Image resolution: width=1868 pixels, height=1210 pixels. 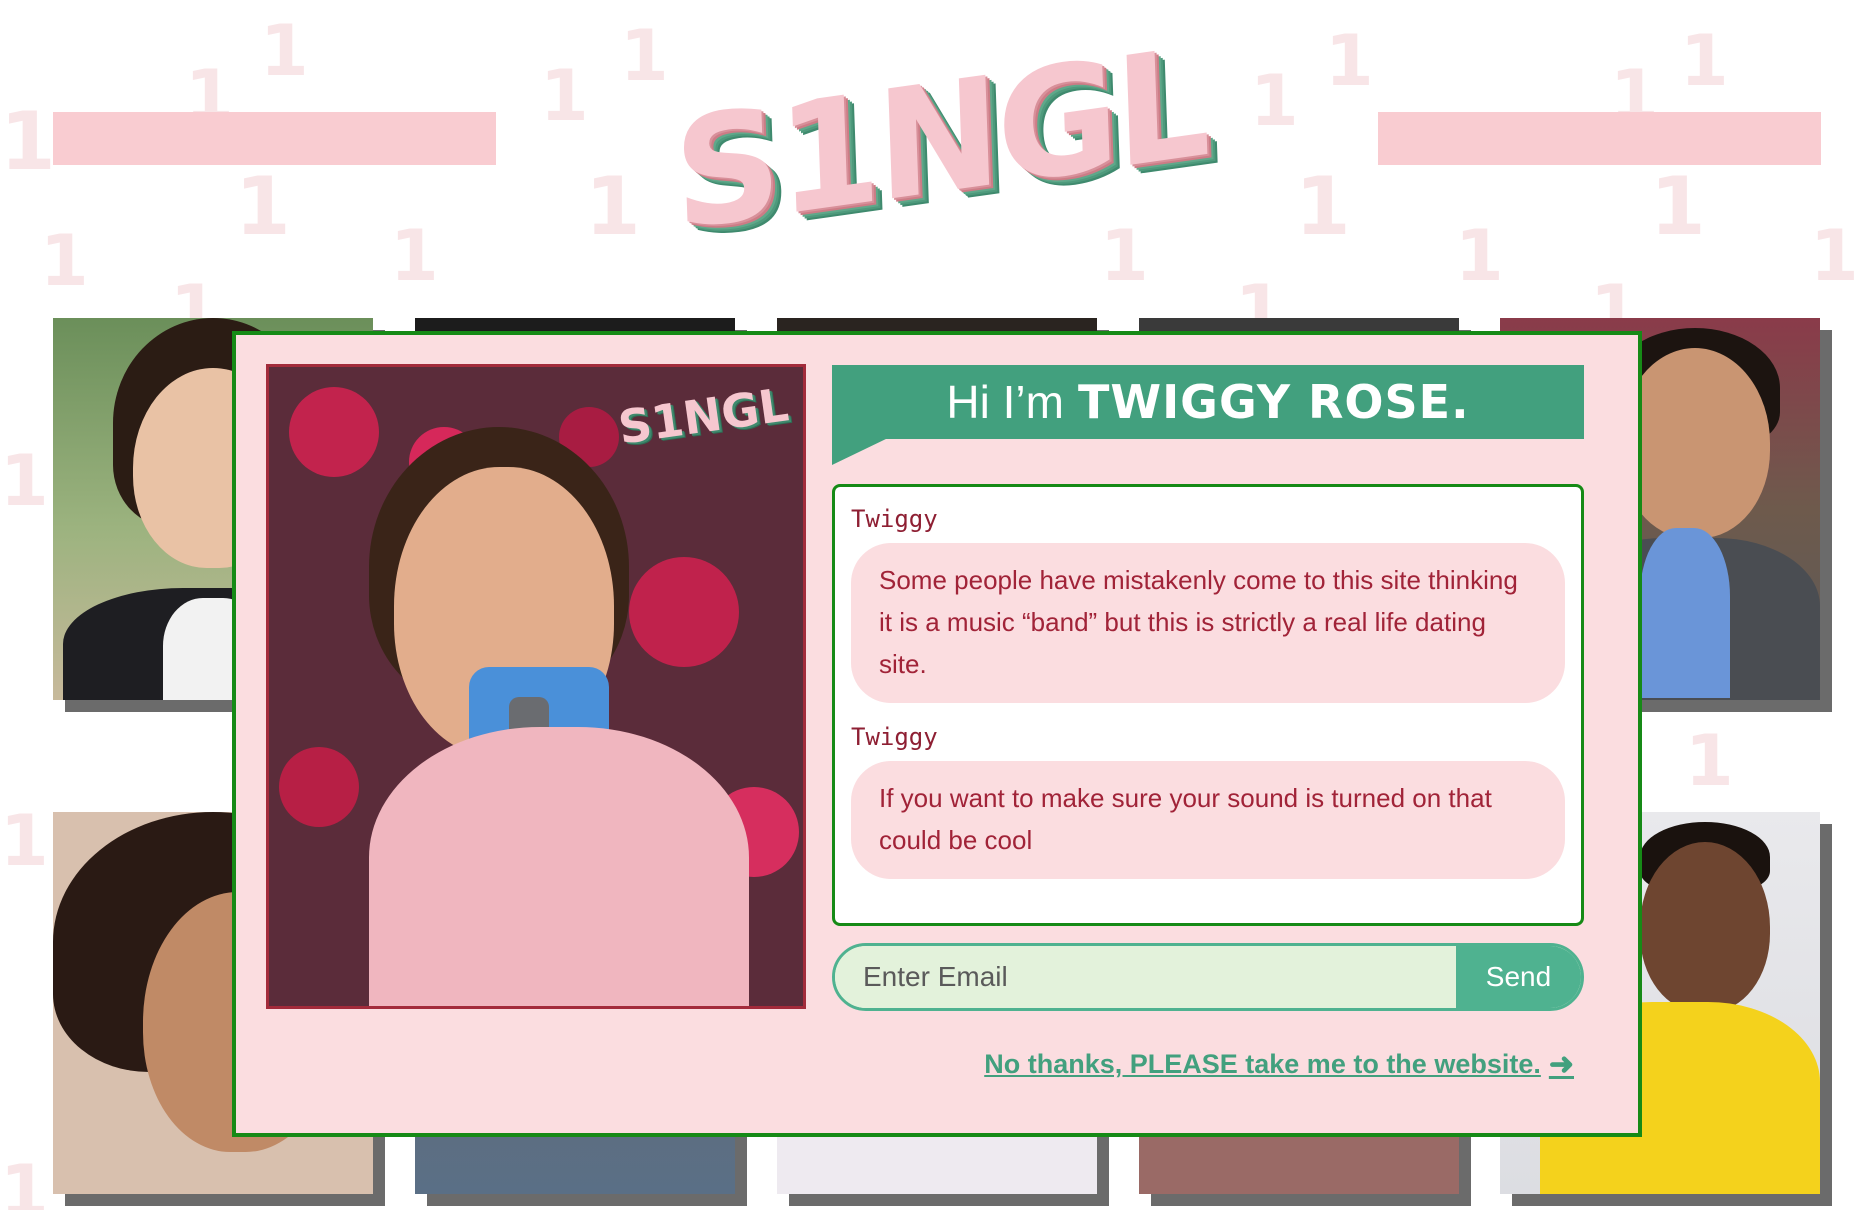 What do you see at coordinates (1599, 138) in the screenshot?
I see `header-bar-right` at bounding box center [1599, 138].